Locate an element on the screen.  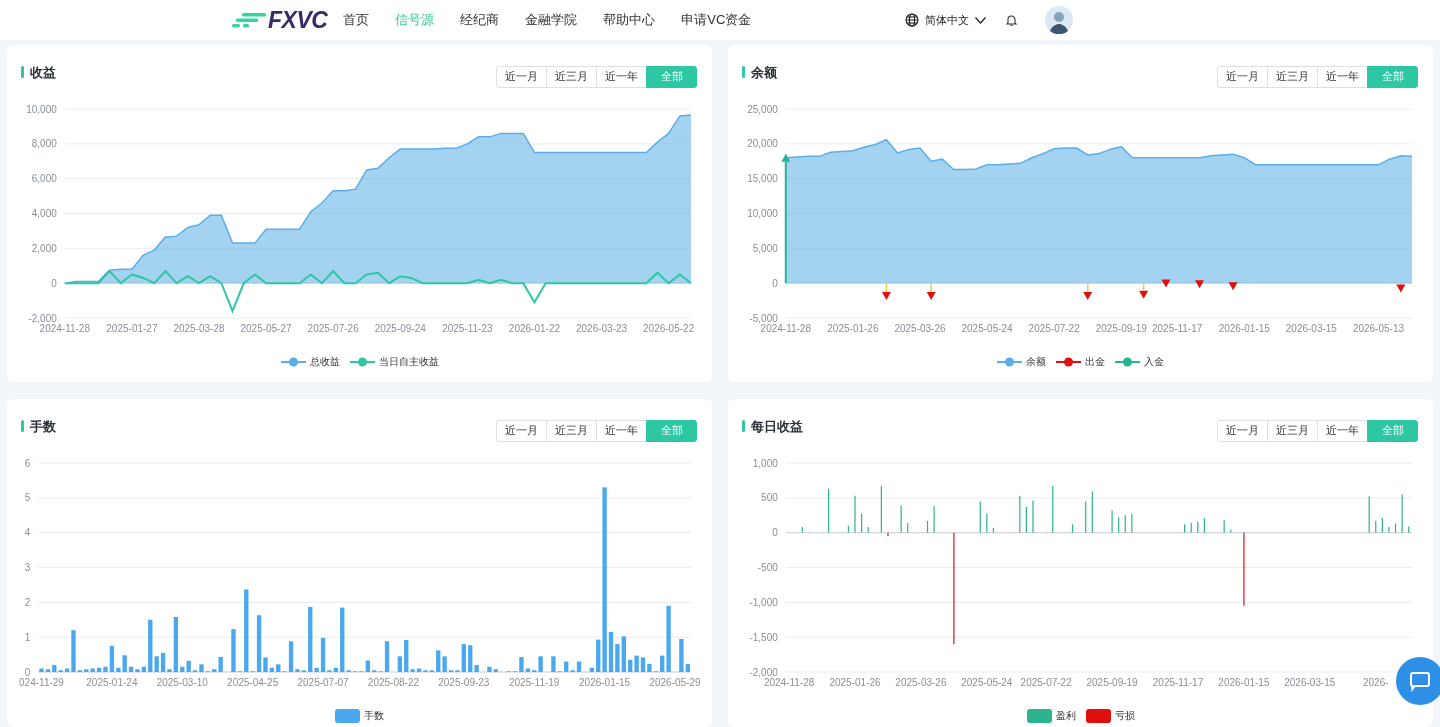
axis-label: 2025-04-25 is located at coordinates (253, 682).